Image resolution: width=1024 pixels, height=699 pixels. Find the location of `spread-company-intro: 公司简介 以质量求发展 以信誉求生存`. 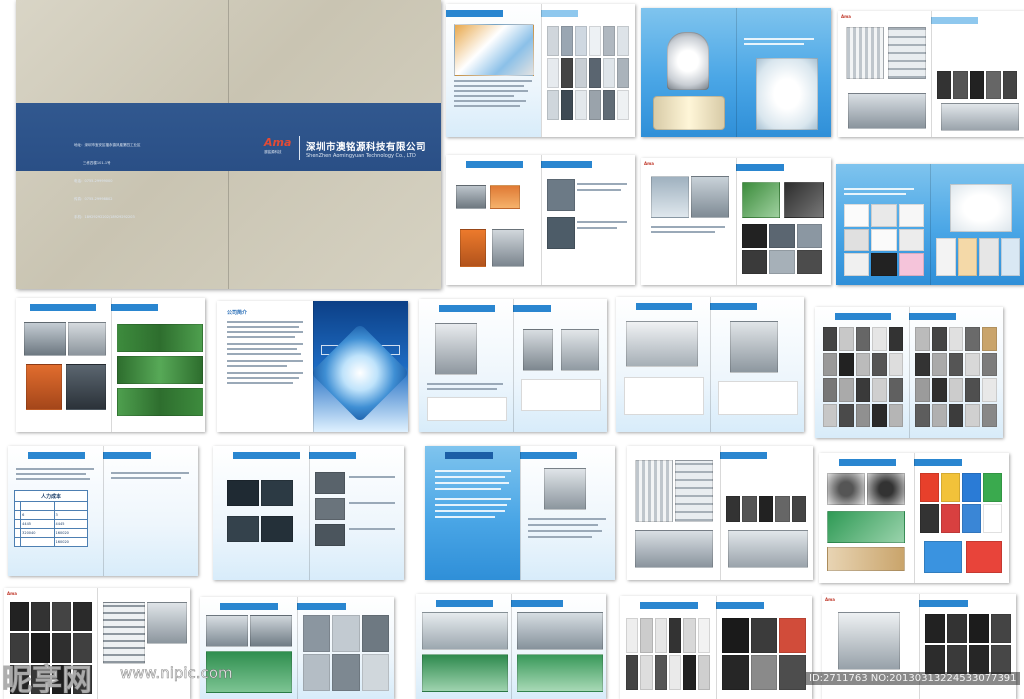

spread-company-intro: 公司简介 以质量求发展 以信誉求生存 is located at coordinates (312, 366).